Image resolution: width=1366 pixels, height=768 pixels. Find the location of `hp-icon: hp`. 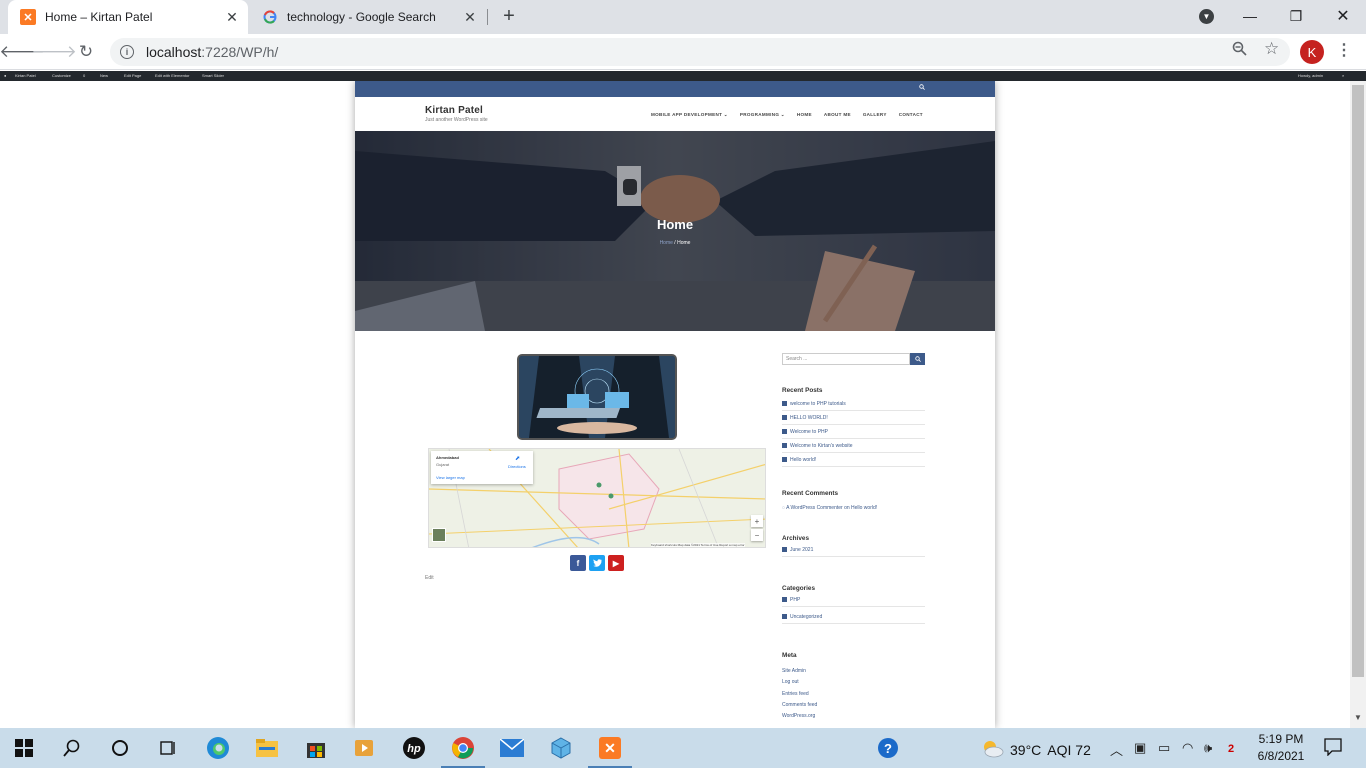

hp-icon: hp is located at coordinates (414, 748).